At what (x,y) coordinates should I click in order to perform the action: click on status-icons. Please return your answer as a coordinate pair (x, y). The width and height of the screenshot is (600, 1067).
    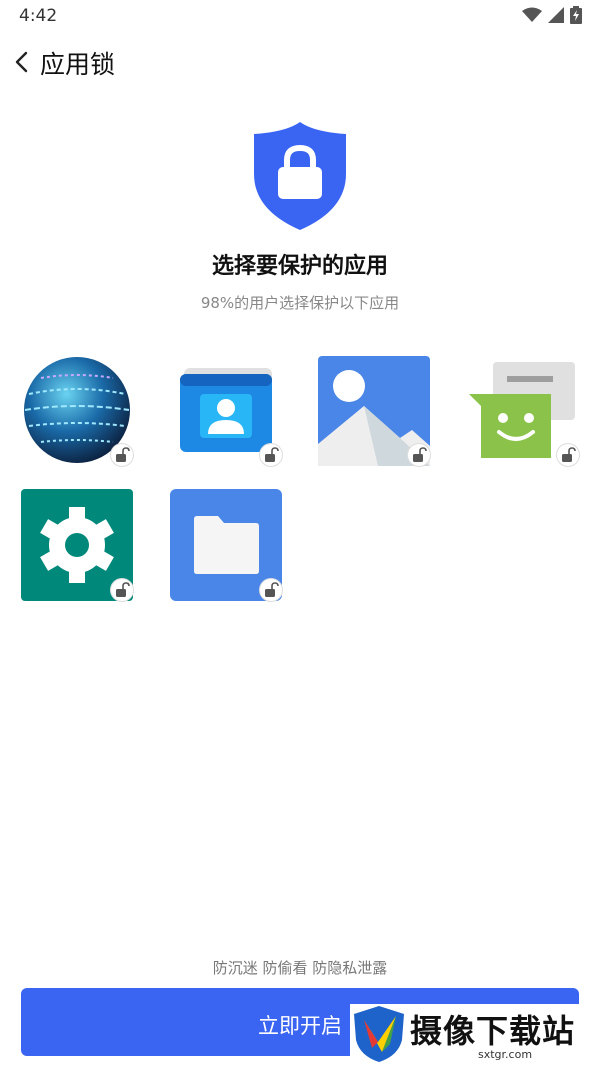
    Looking at the image, I should click on (552, 15).